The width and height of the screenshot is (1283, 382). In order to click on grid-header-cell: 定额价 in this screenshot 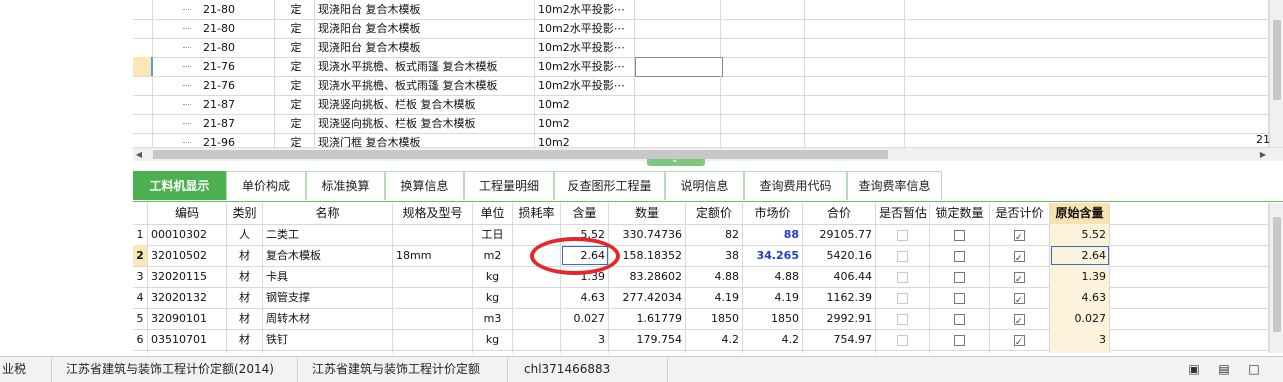, I will do `click(714, 213)`.